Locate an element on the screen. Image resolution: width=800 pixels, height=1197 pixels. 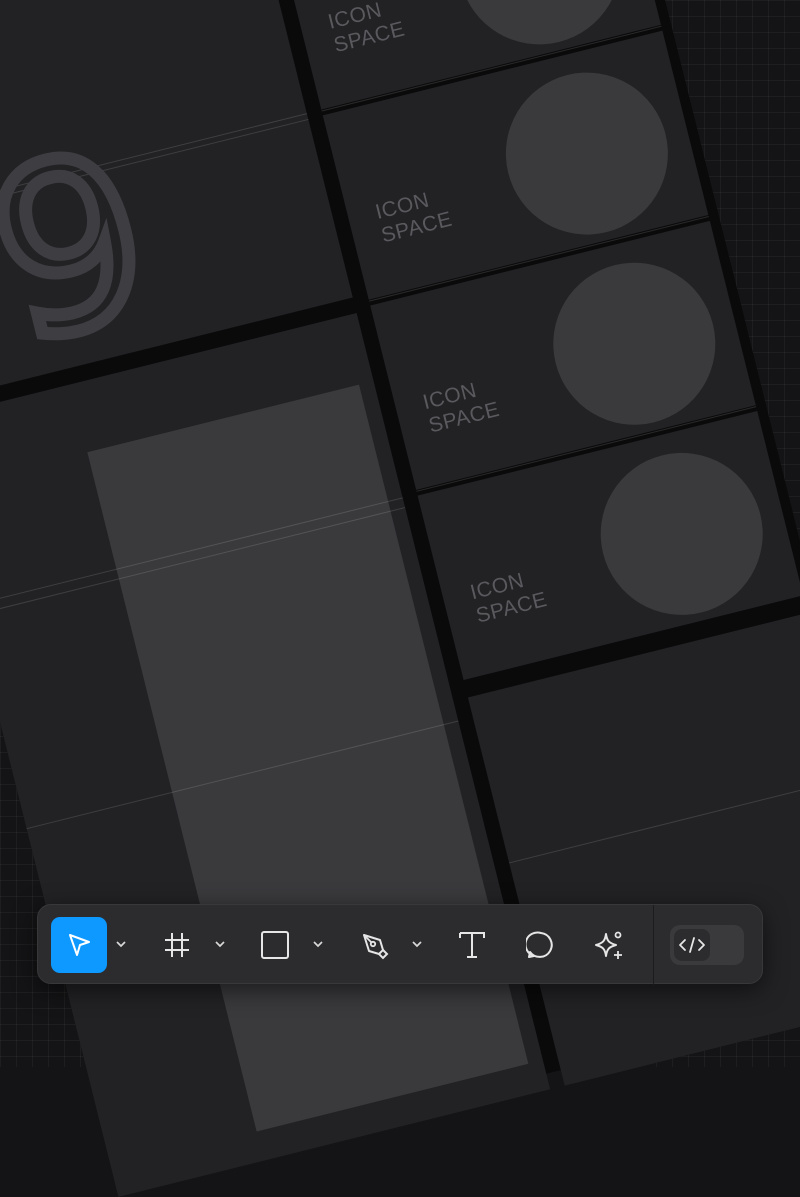
shape-tool-dropdown is located at coordinates (318, 944).